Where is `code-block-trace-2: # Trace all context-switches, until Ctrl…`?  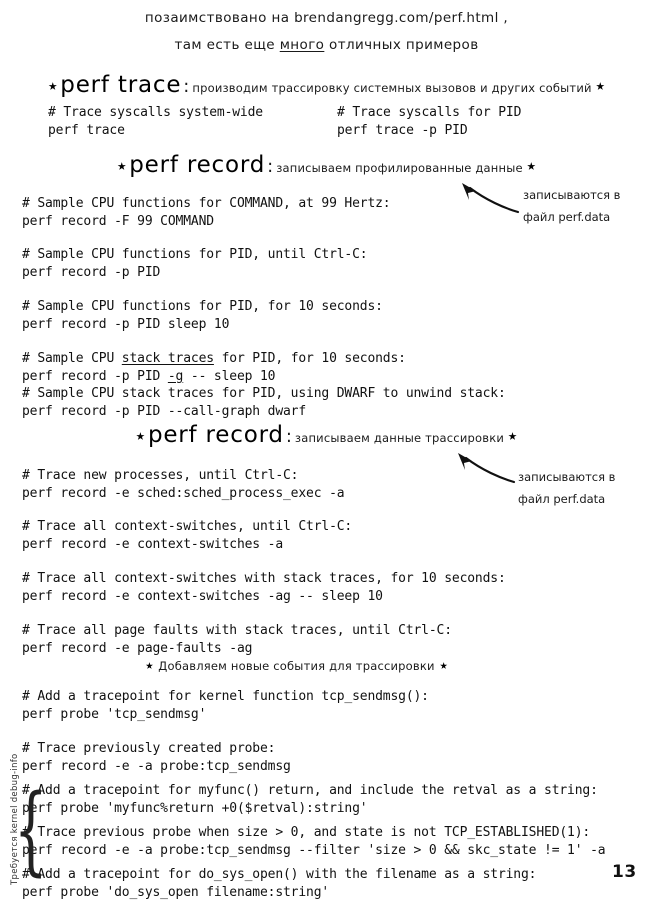
code-block-trace-2: # Trace all context-switches, until Ctrl… is located at coordinates (187, 535).